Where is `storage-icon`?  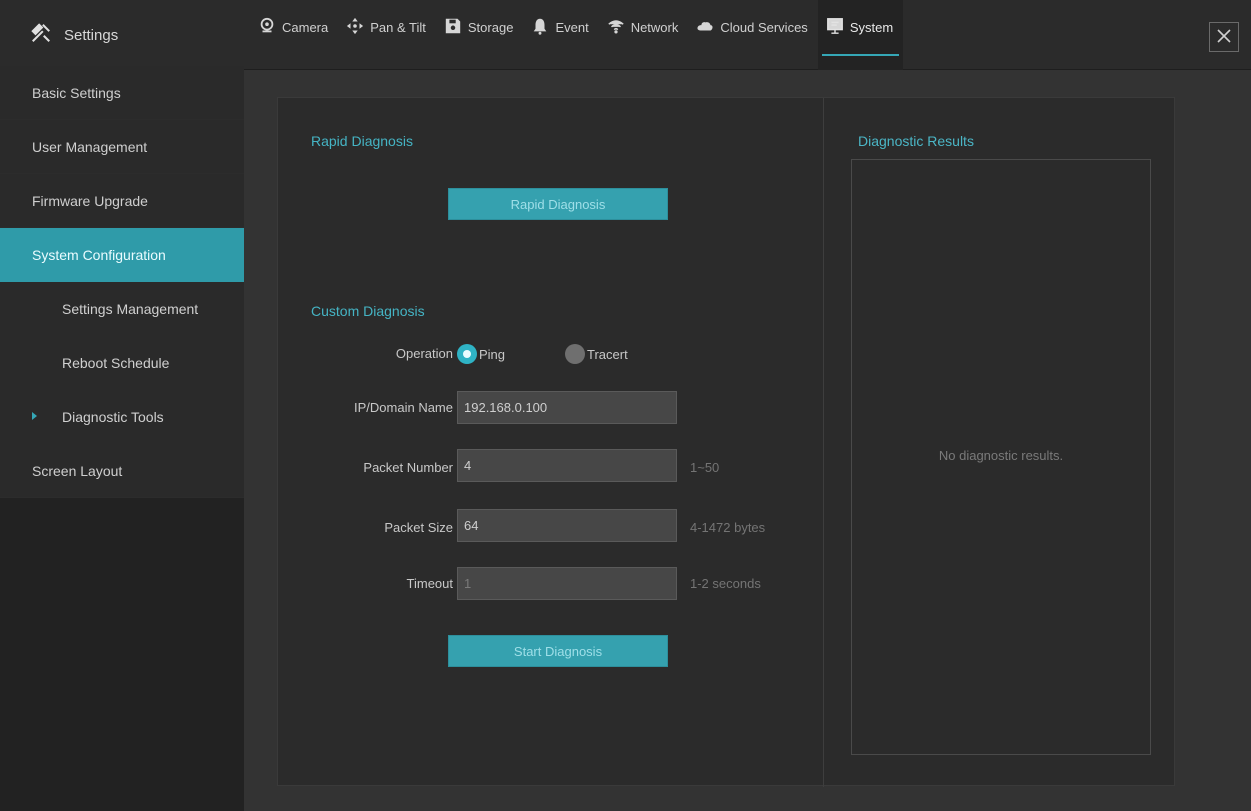 storage-icon is located at coordinates (453, 27).